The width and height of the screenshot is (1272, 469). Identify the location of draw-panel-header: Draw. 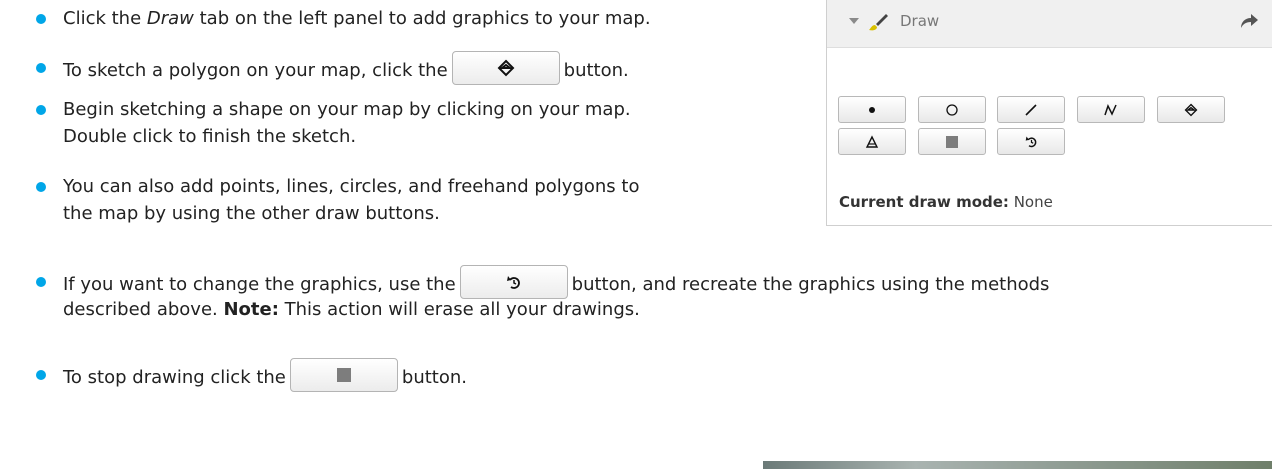
(1049, 24).